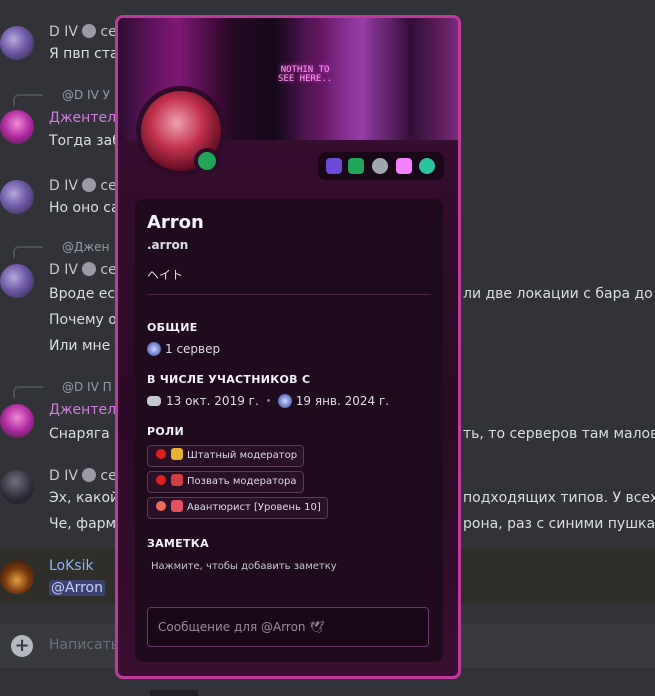 The height and width of the screenshot is (696, 655). What do you see at coordinates (84, 208) in the screenshot?
I see `message-text: Но оно са` at bounding box center [84, 208].